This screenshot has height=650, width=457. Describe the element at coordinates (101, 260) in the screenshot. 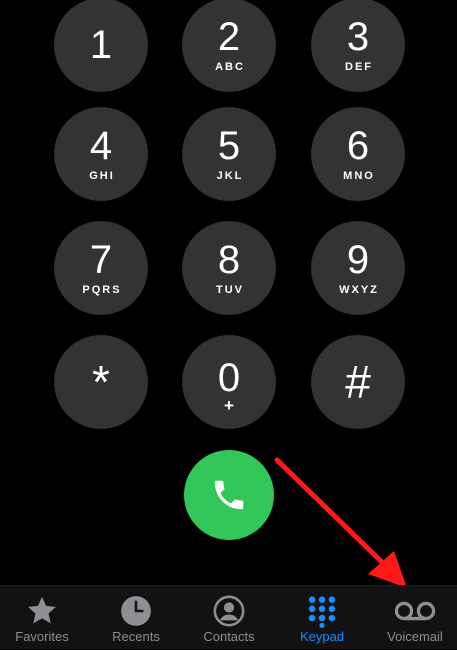

I see `key-digit: 7` at that location.